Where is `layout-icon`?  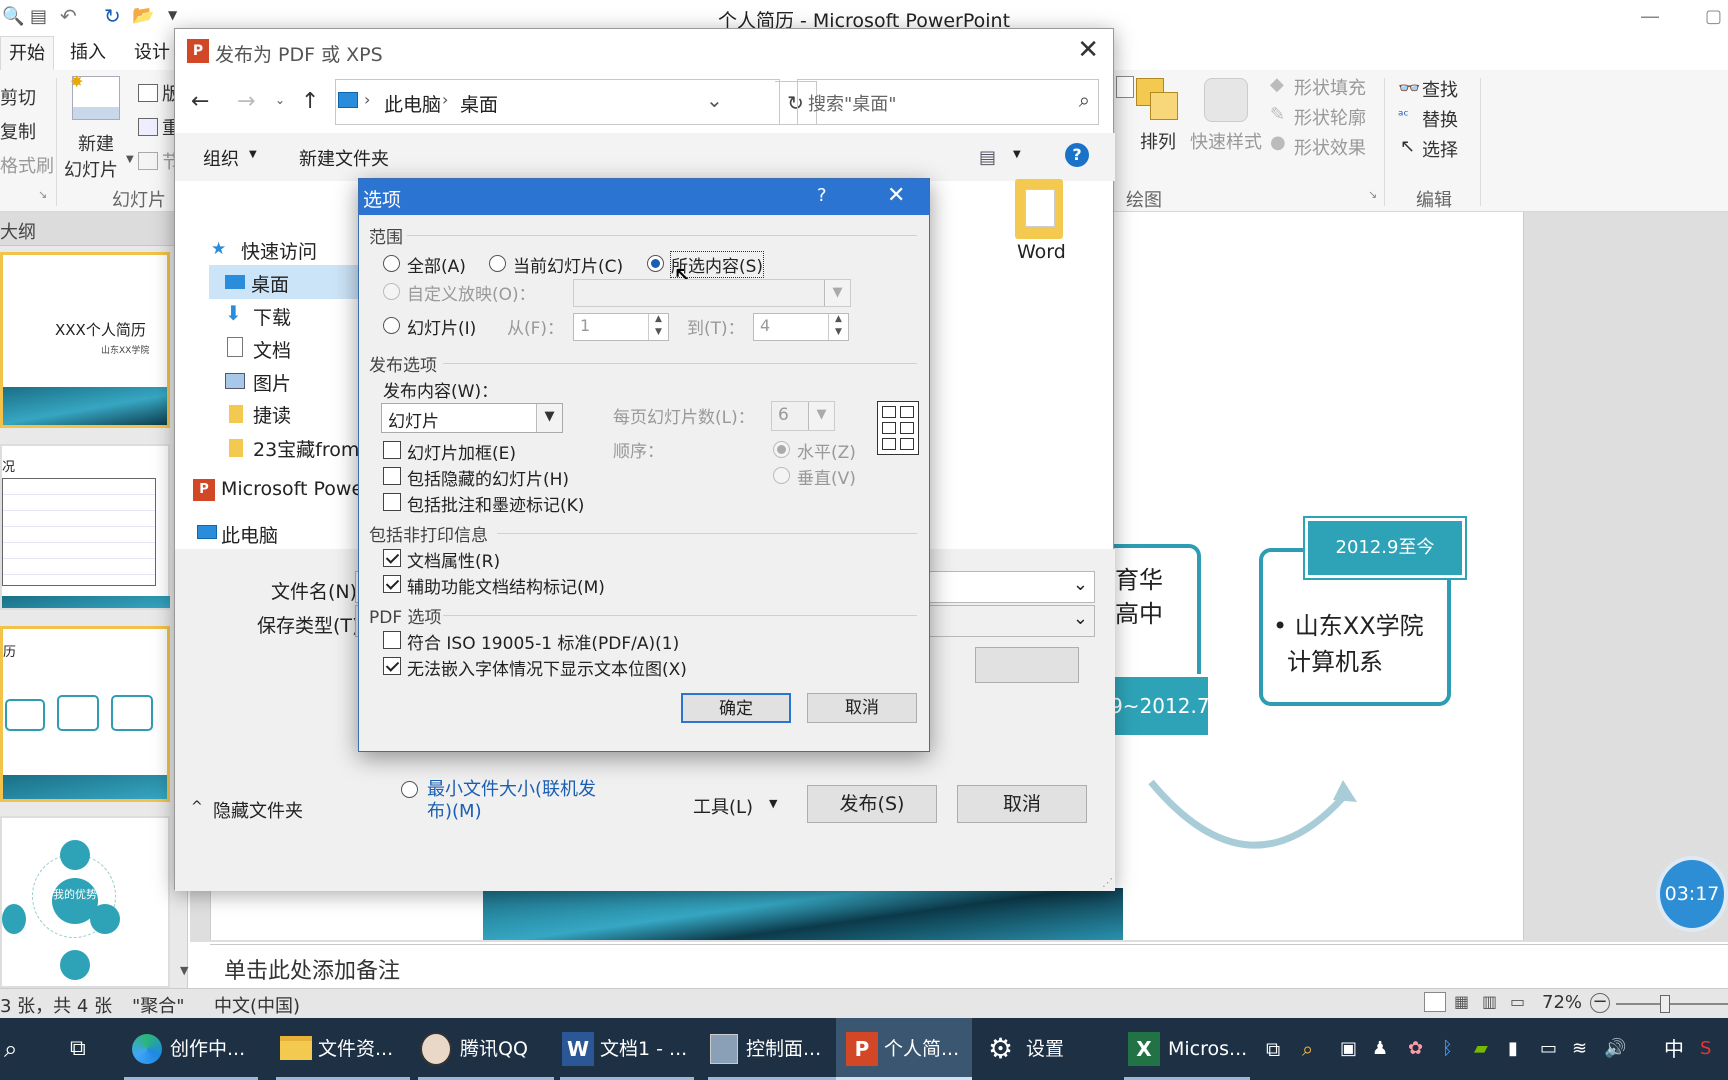
layout-icon is located at coordinates (148, 93).